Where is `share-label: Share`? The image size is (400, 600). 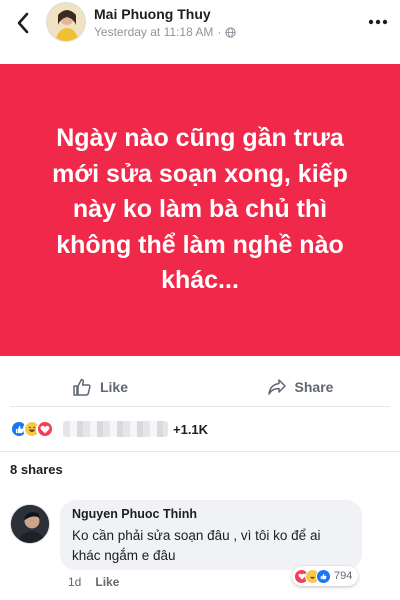
share-label: Share is located at coordinates (314, 387).